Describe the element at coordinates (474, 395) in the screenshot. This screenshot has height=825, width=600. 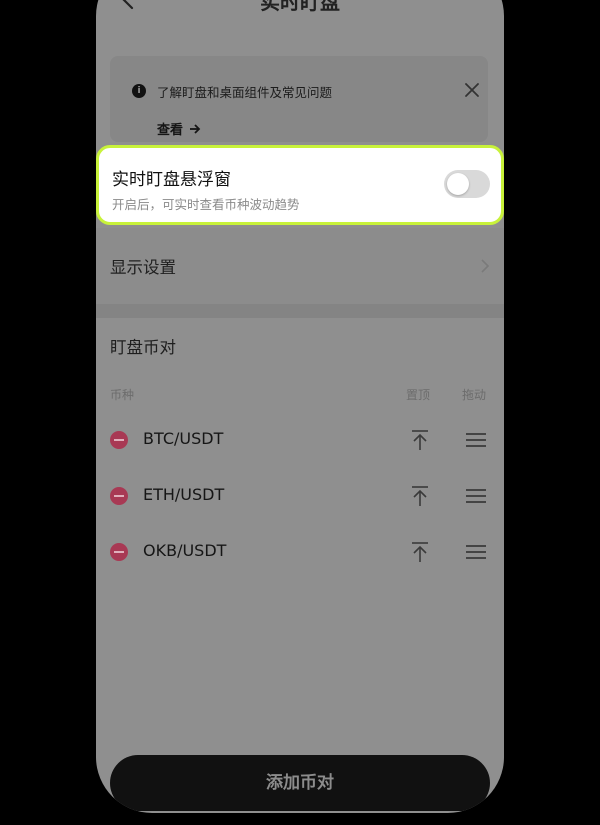
I see `column-header-drag: 拖动` at that location.